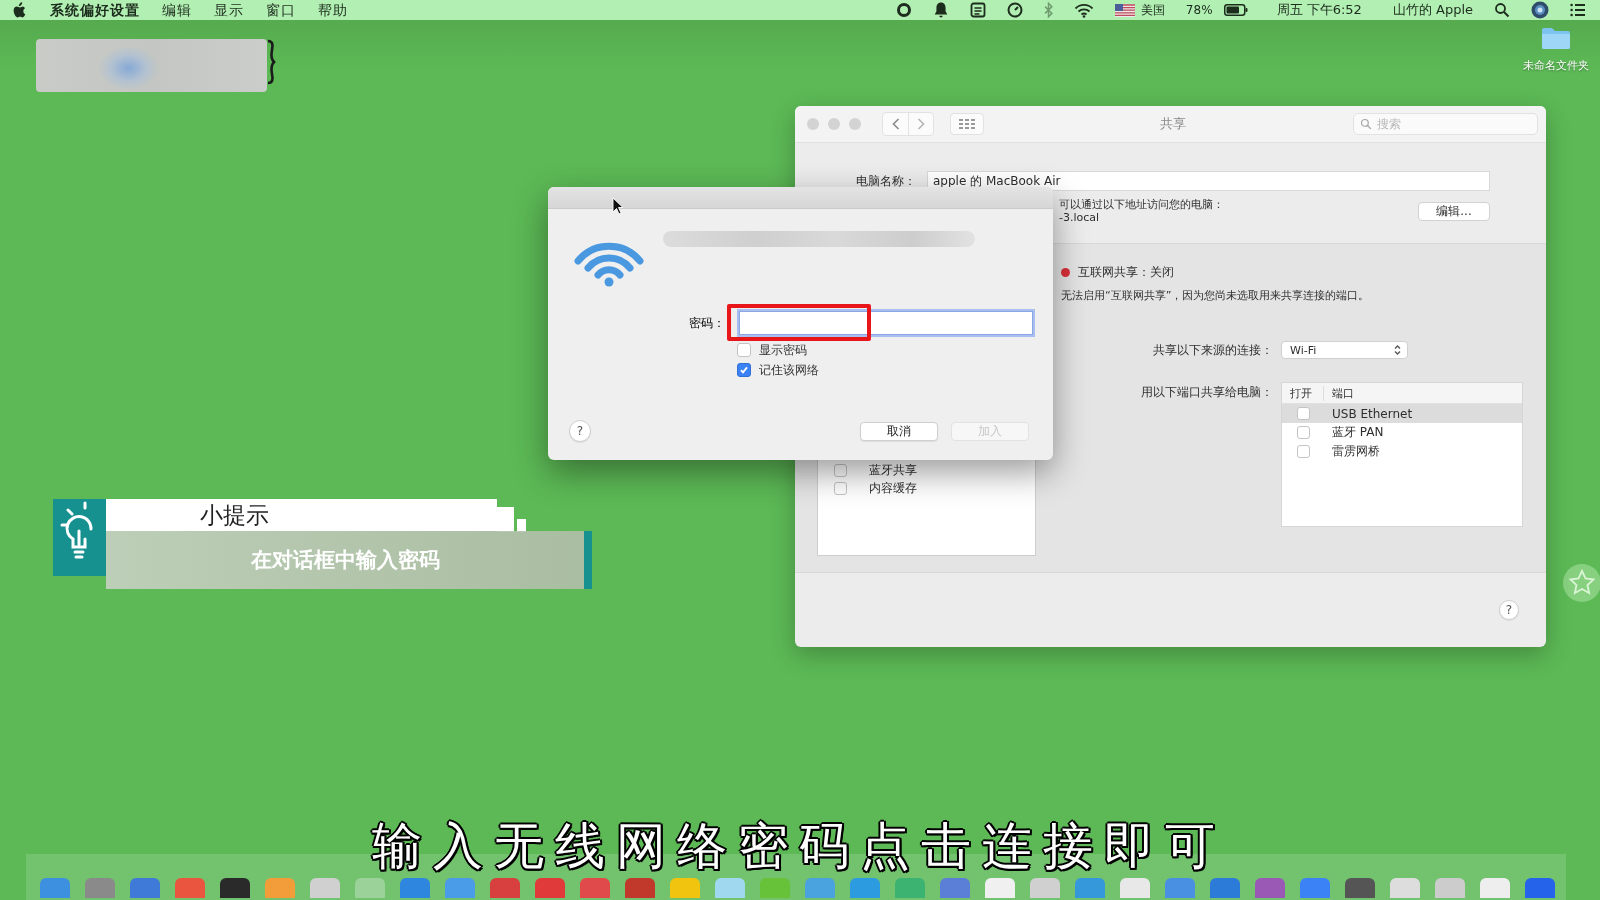  What do you see at coordinates (789, 370) in the screenshot?
I see `checkbox-label: 记住该网络` at bounding box center [789, 370].